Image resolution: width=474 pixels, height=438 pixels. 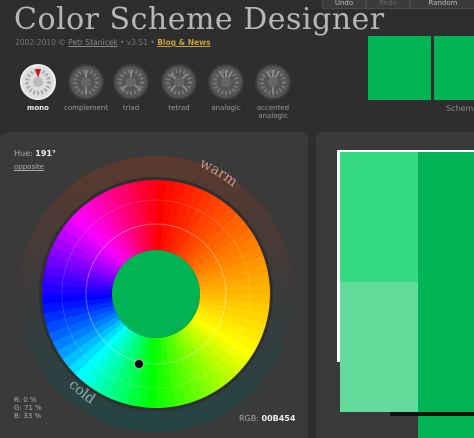 What do you see at coordinates (40, 42) in the screenshot?
I see `copyright-text: 2002-2010 ©` at bounding box center [40, 42].